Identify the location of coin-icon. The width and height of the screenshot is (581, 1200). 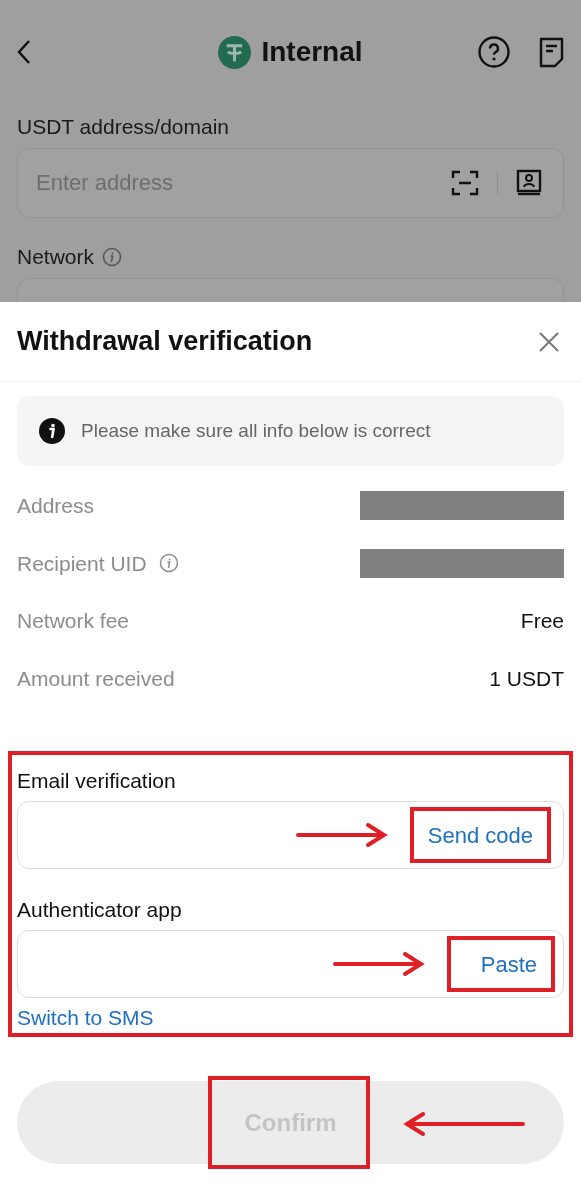
(235, 52).